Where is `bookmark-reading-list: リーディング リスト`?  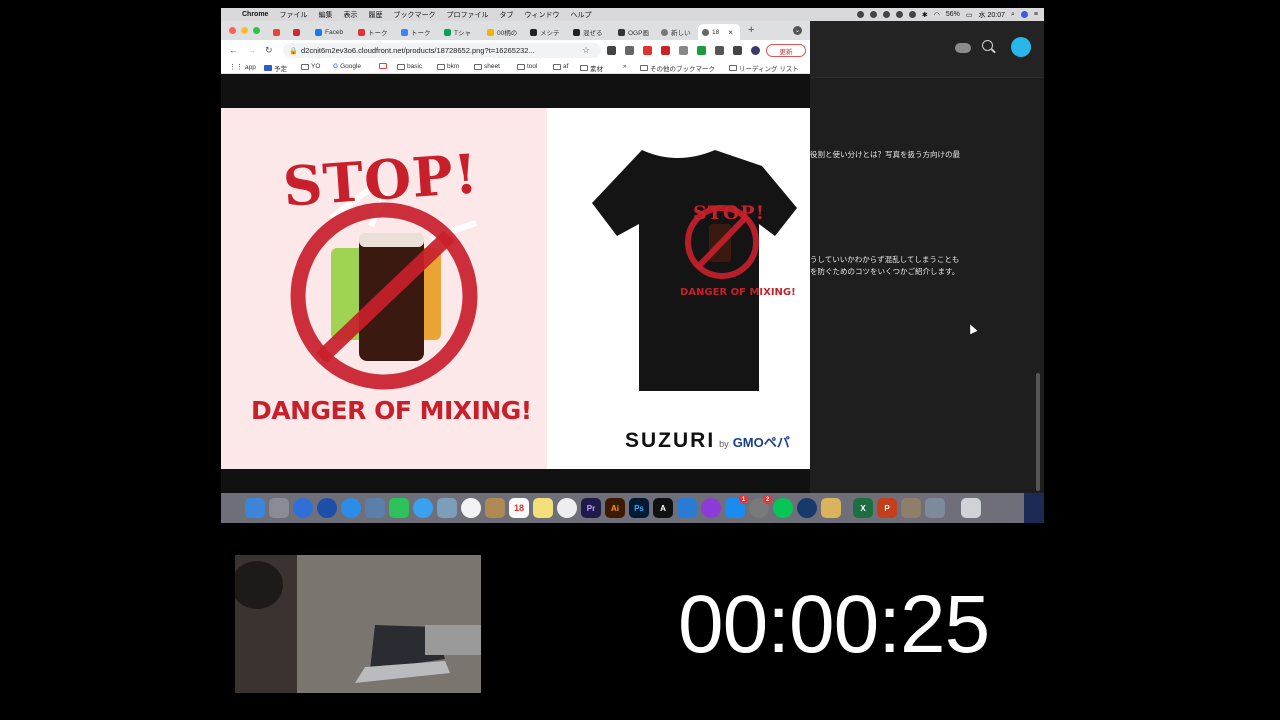 bookmark-reading-list: リーディング リスト is located at coordinates (764, 68).